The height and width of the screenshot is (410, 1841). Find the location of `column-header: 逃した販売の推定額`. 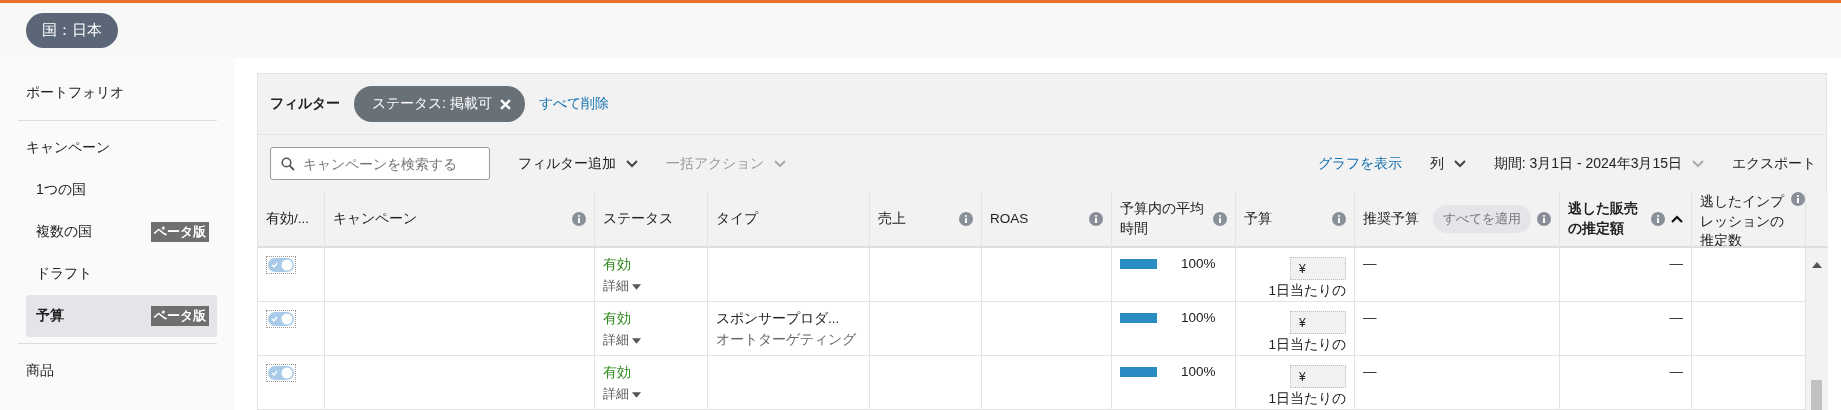

column-header: 逃した販売の推定額 is located at coordinates (1606, 219).